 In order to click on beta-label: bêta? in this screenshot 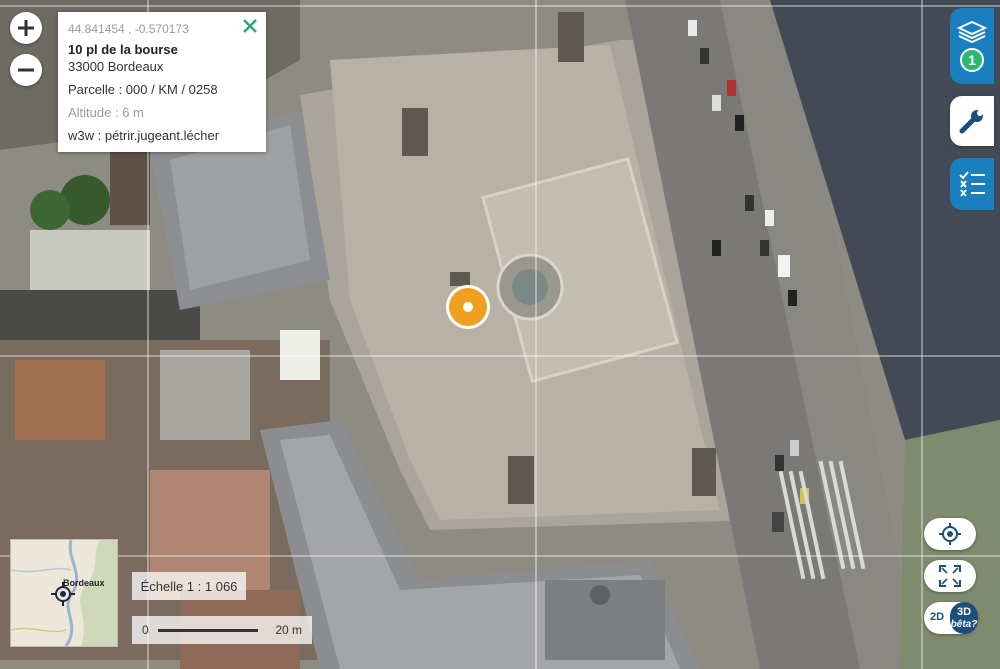, I will do `click(964, 624)`.